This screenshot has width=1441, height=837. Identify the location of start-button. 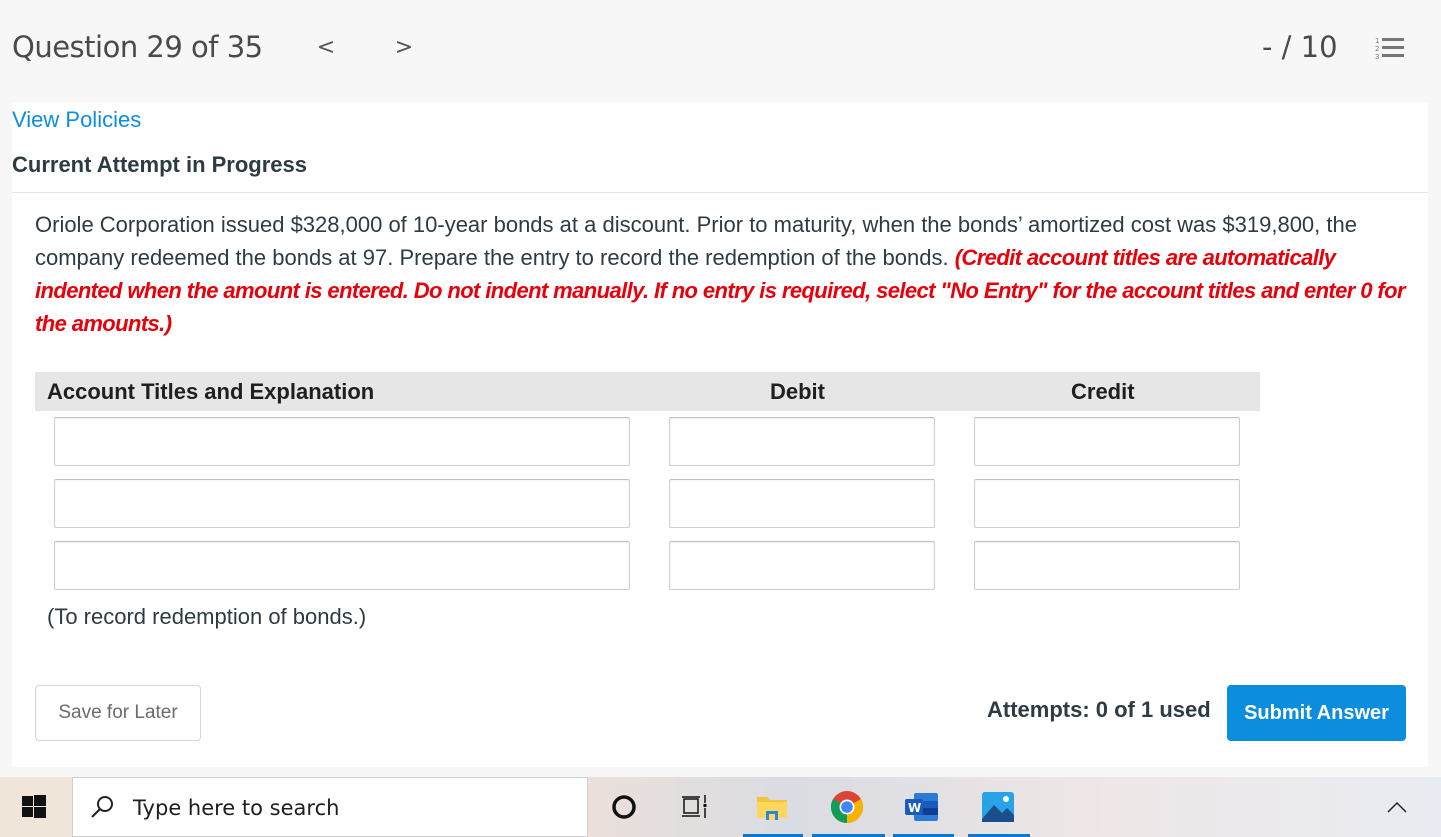
(34, 807).